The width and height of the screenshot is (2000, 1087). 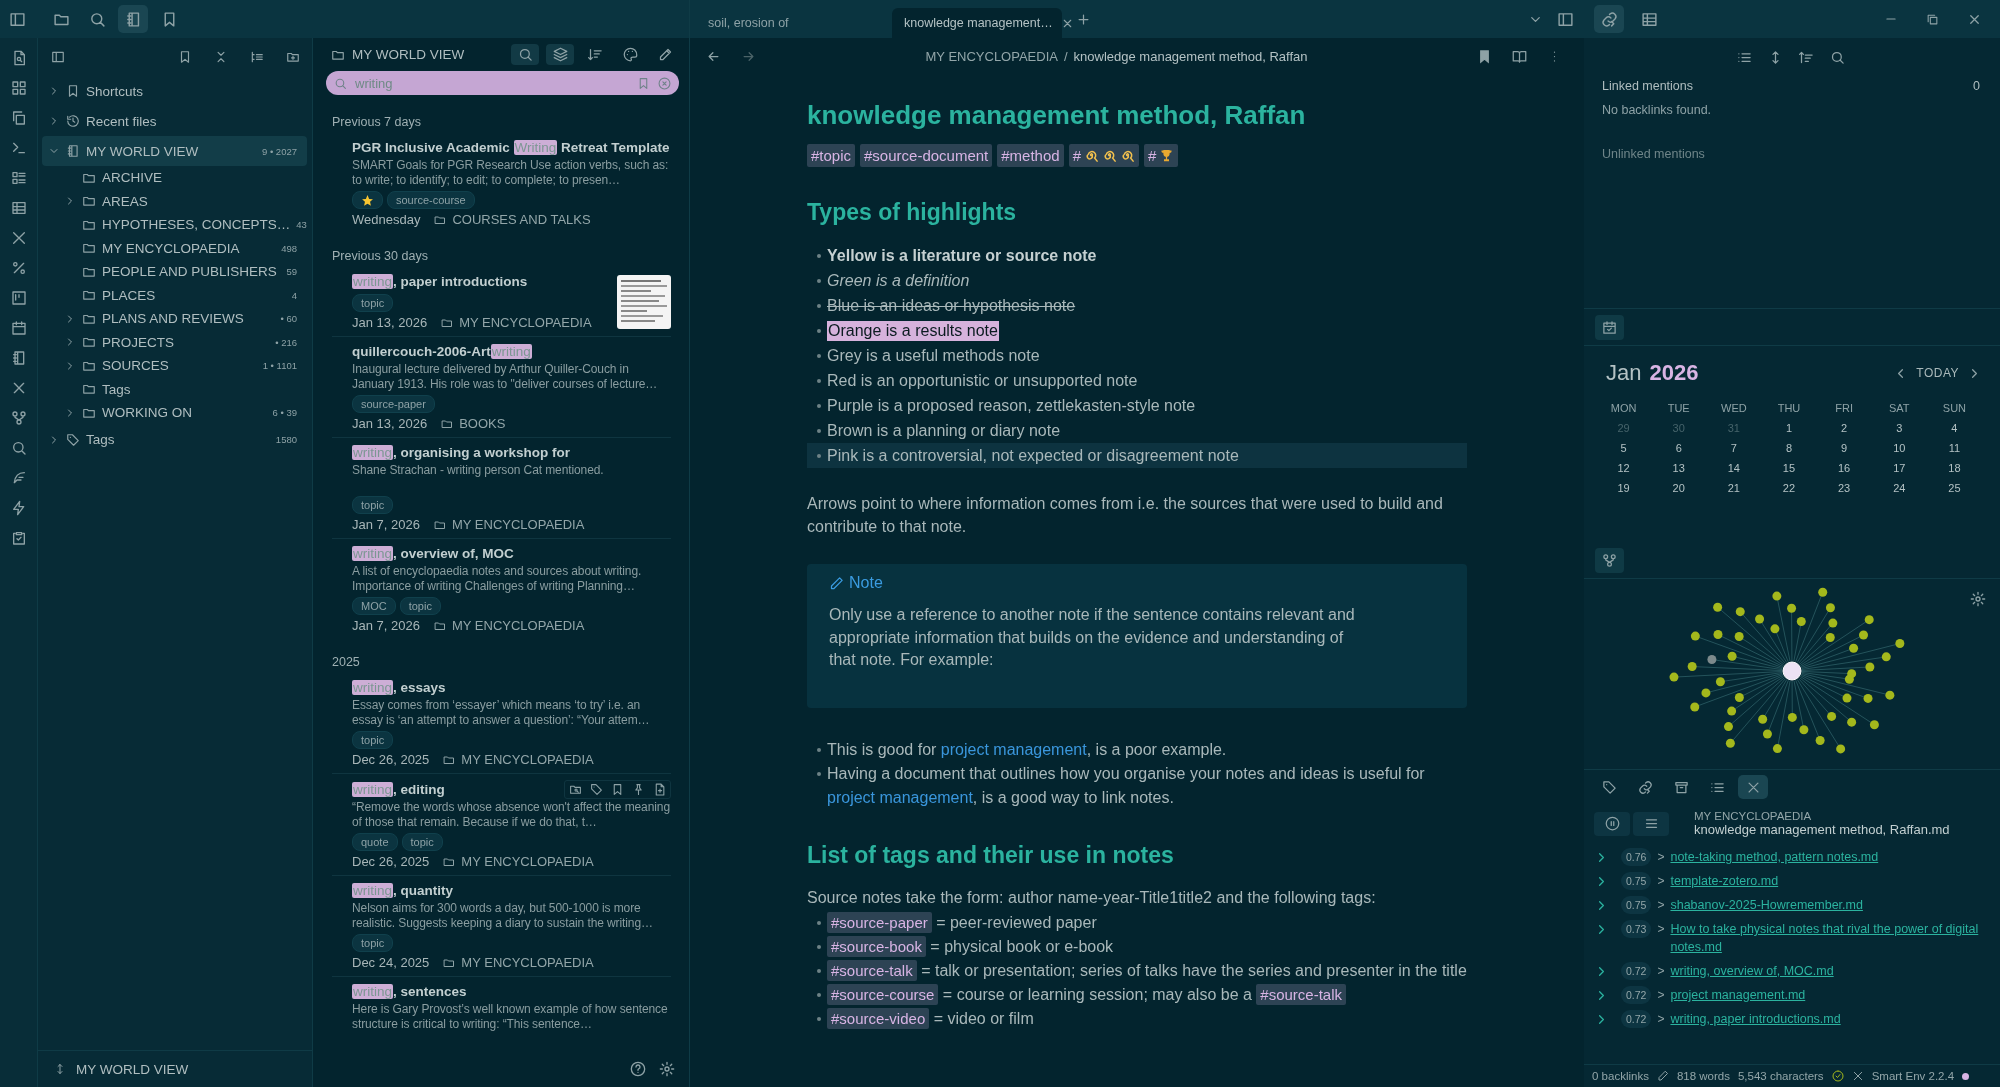 What do you see at coordinates (174, 272) in the screenshot?
I see `folder-item: PEOPLE AND PUBLISHERS 59` at bounding box center [174, 272].